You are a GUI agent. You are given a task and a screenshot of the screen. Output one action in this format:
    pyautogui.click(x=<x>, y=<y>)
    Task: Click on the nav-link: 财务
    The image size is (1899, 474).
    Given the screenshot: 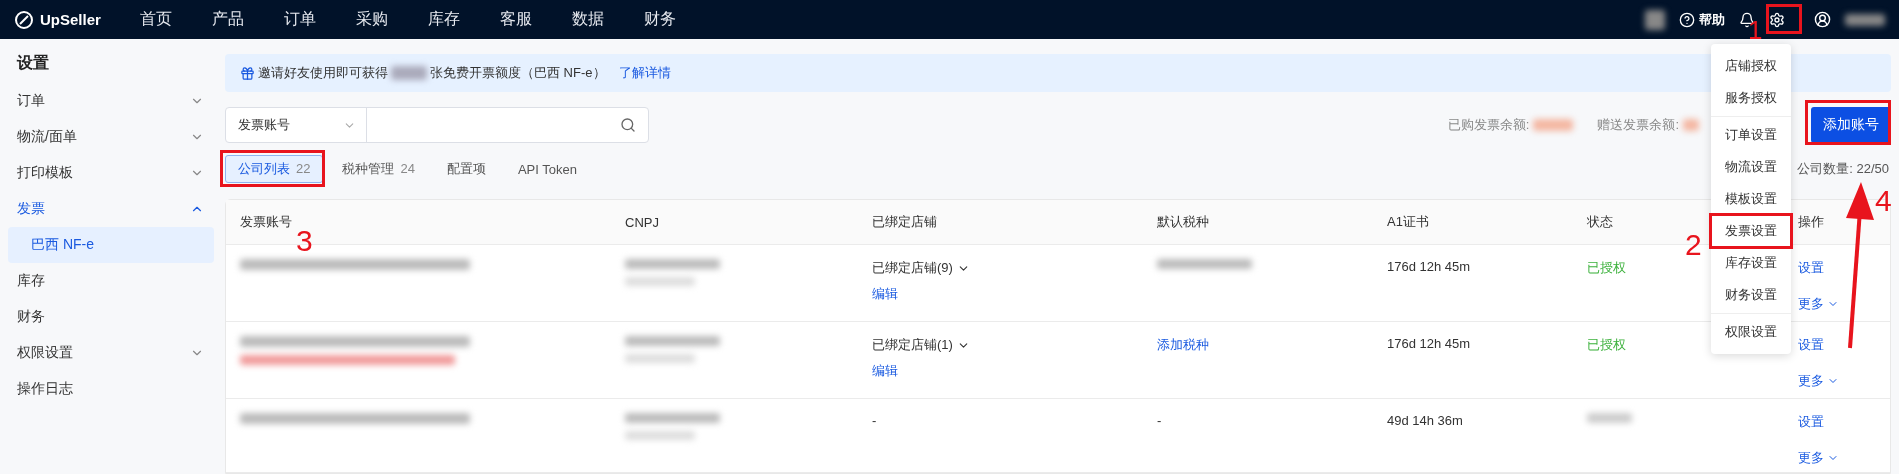 What is the action you would take?
    pyautogui.click(x=680, y=19)
    